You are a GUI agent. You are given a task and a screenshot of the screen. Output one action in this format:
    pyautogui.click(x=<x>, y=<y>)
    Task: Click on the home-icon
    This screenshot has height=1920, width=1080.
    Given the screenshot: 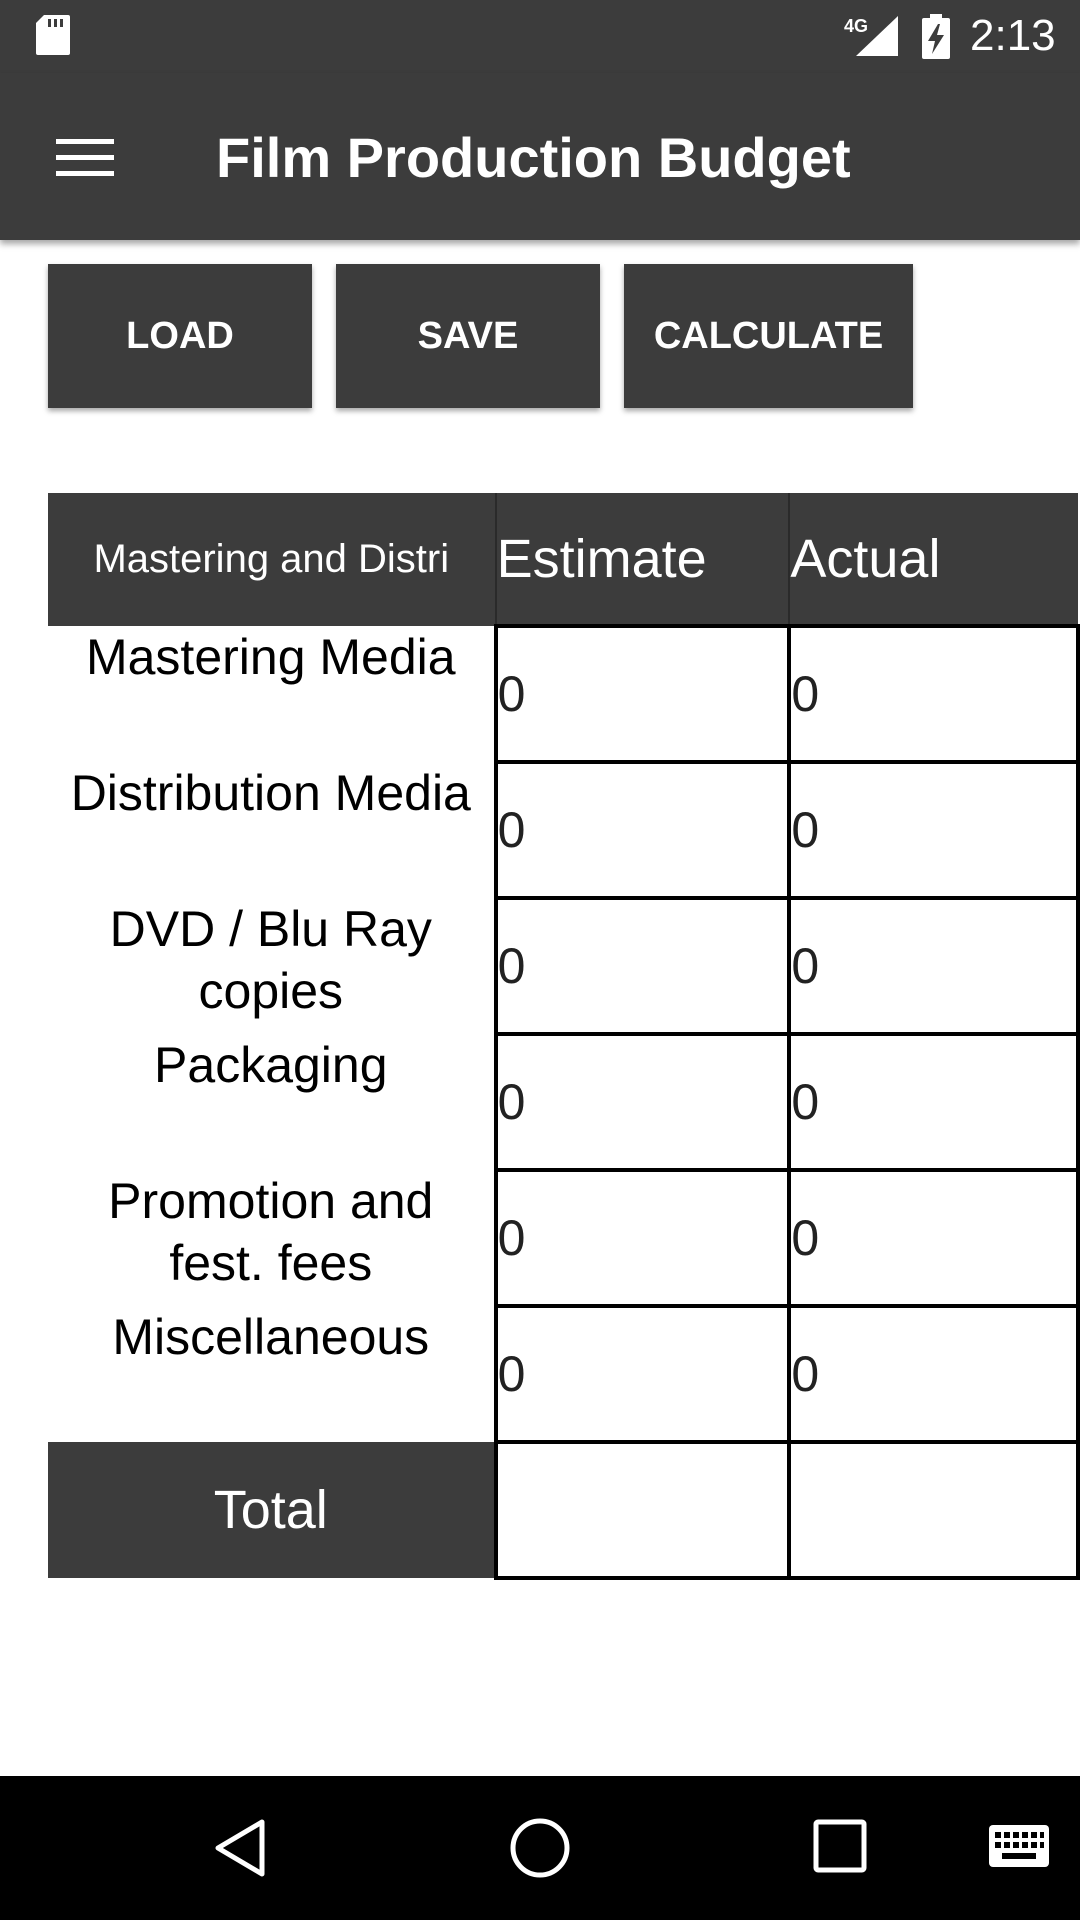 What is the action you would take?
    pyautogui.click(x=540, y=1848)
    